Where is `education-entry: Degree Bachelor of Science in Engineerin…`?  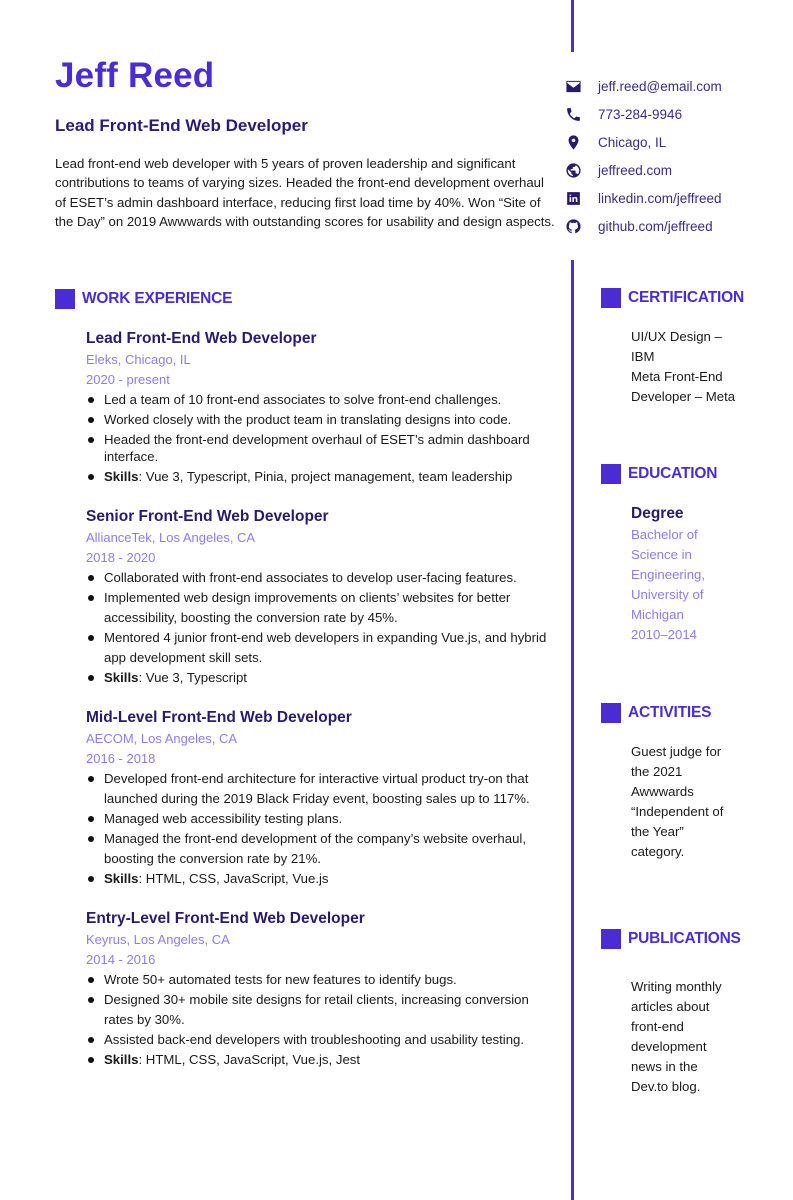
education-entry: Degree Bachelor of Science in Engineerin… is located at coordinates (676, 574).